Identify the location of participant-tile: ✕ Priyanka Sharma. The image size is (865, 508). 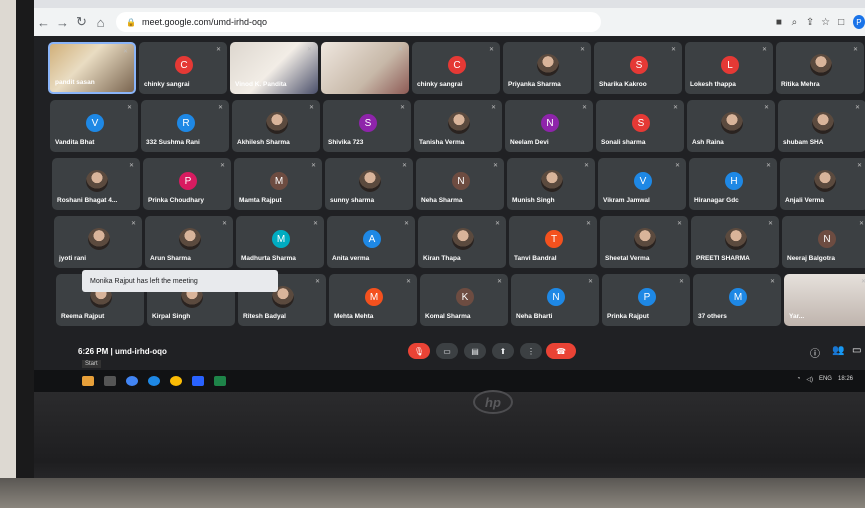
(547, 68).